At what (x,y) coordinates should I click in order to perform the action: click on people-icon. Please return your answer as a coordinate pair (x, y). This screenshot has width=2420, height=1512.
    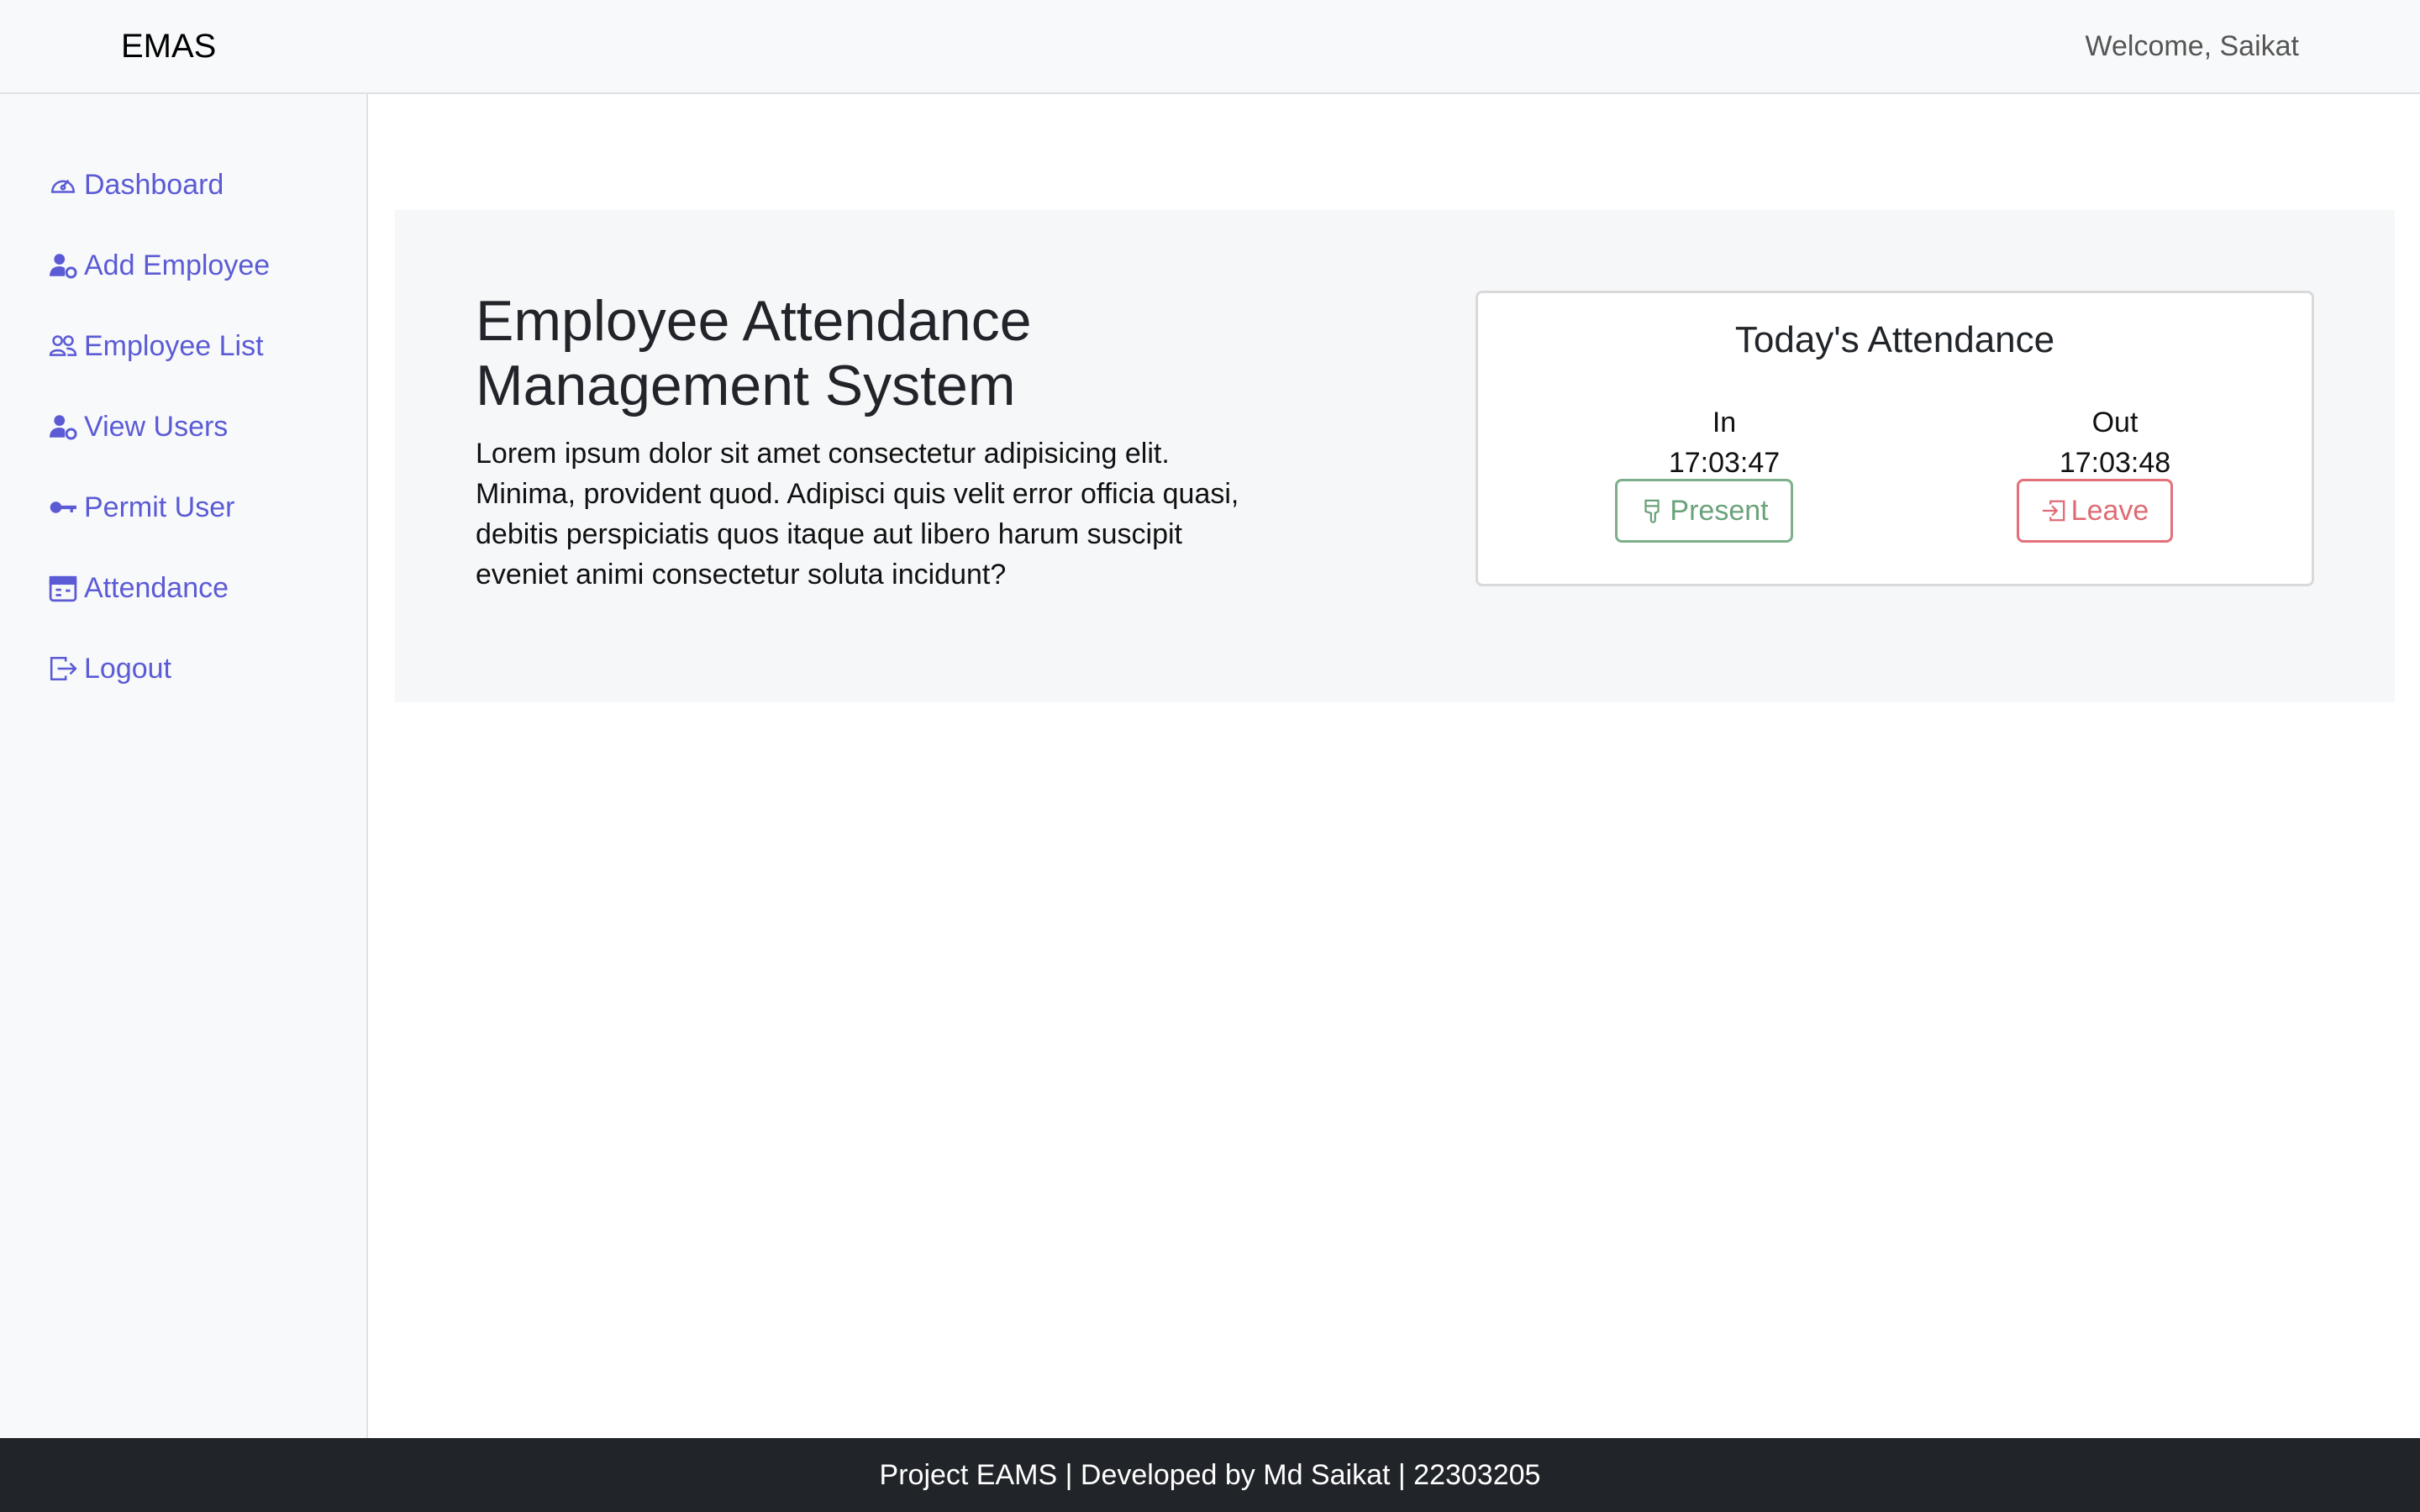
    Looking at the image, I should click on (63, 345).